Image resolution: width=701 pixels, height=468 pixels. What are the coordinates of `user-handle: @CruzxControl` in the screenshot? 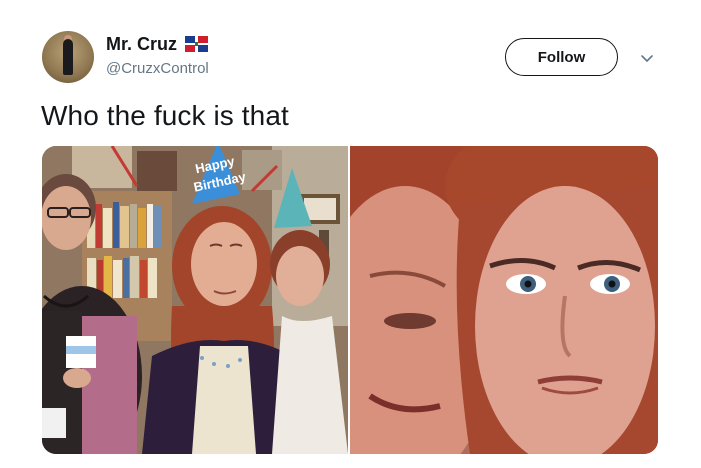 It's located at (157, 68).